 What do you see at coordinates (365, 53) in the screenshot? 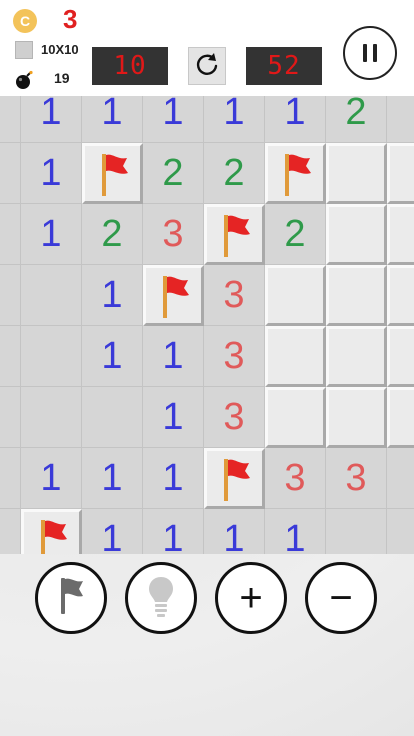
I see `pause-icon-bar-left` at bounding box center [365, 53].